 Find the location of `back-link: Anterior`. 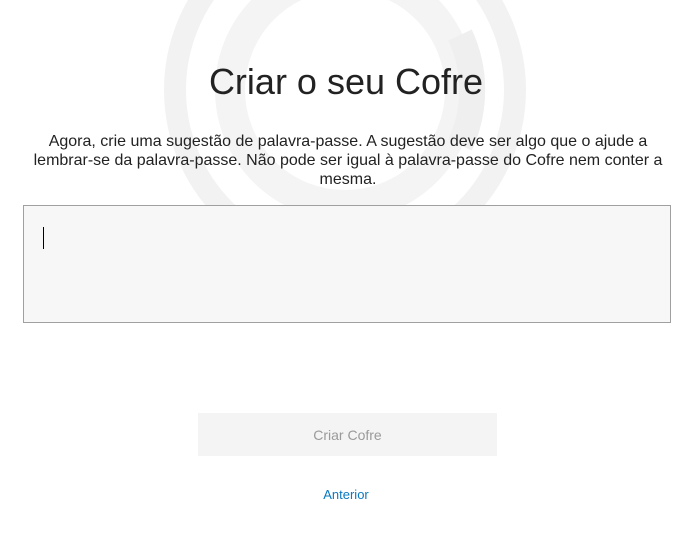

back-link: Anterior is located at coordinates (346, 495).